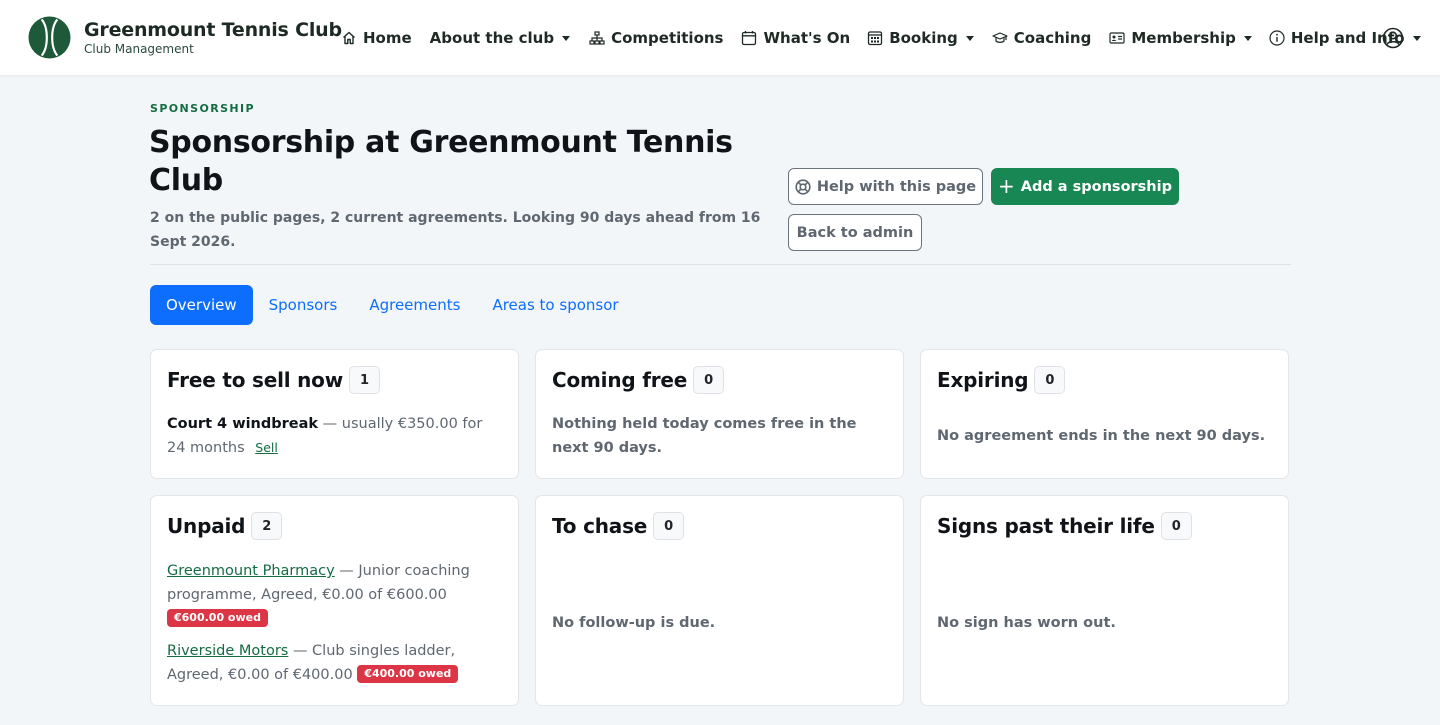 This screenshot has height=725, width=1440. What do you see at coordinates (875, 38) in the screenshot?
I see `calendar-grid-icon` at bounding box center [875, 38].